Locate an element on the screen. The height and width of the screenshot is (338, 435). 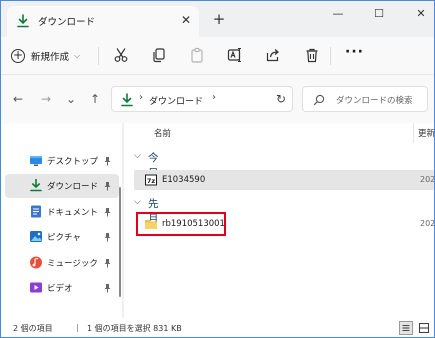
cut-icon is located at coordinates (121, 55).